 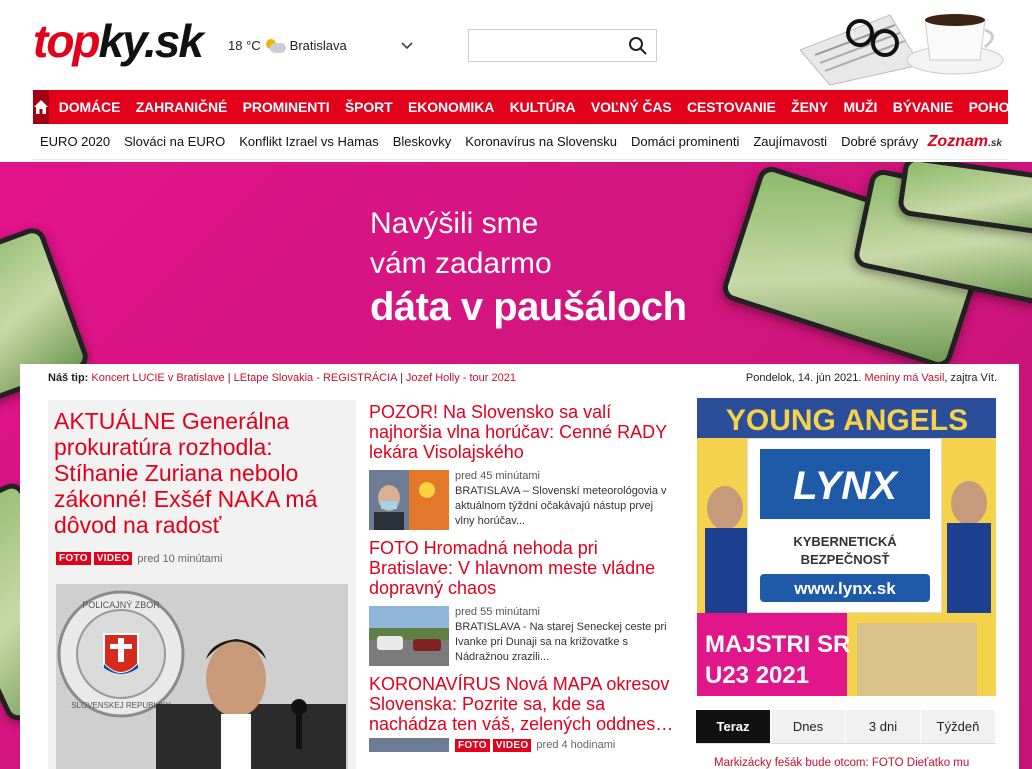 I want to click on search-box, so click(x=562, y=45).